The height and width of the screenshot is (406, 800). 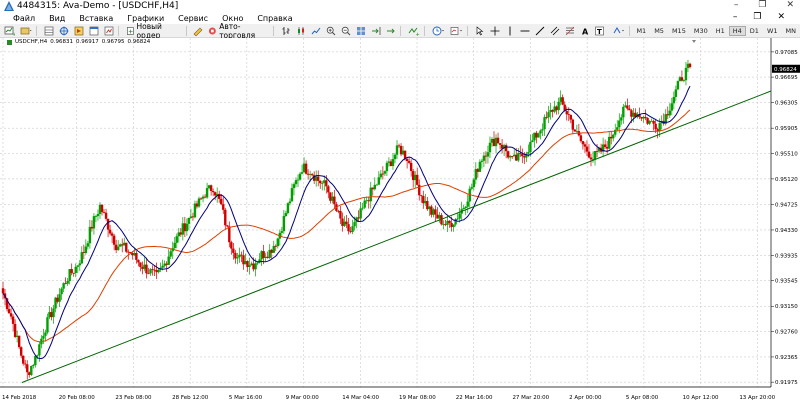 I want to click on timeframe-w1: W1, so click(x=772, y=31).